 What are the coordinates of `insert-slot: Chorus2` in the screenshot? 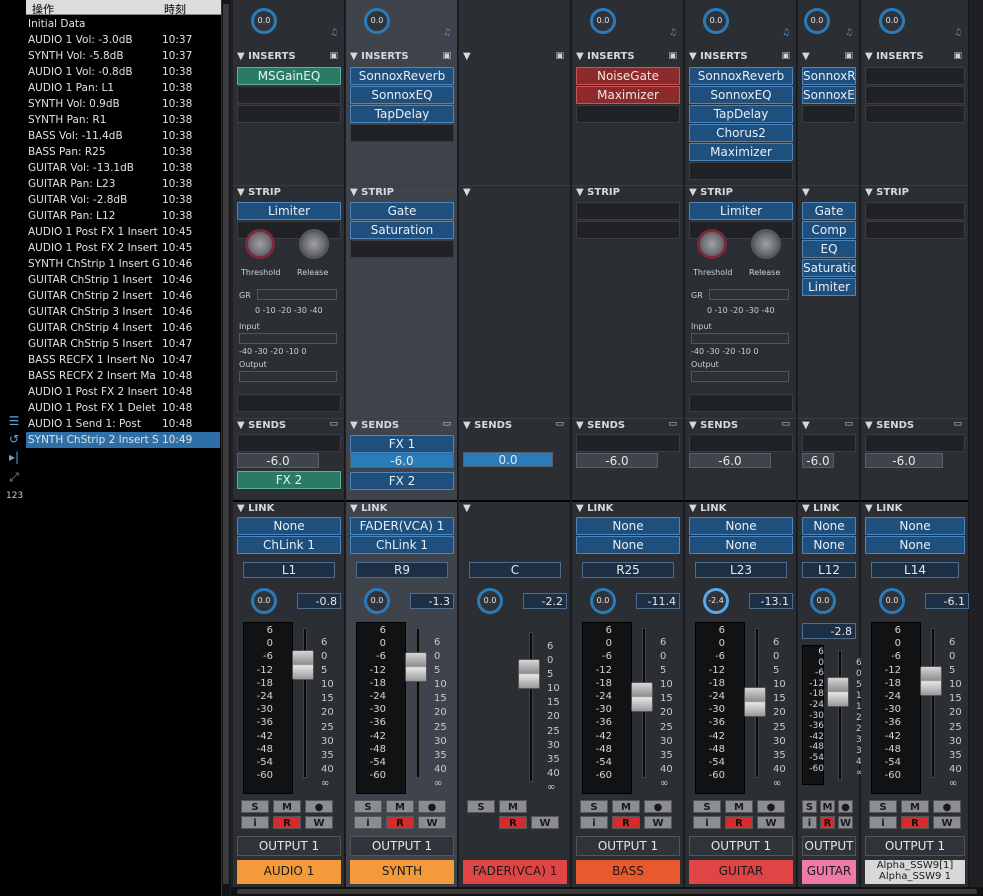 It's located at (741, 133).